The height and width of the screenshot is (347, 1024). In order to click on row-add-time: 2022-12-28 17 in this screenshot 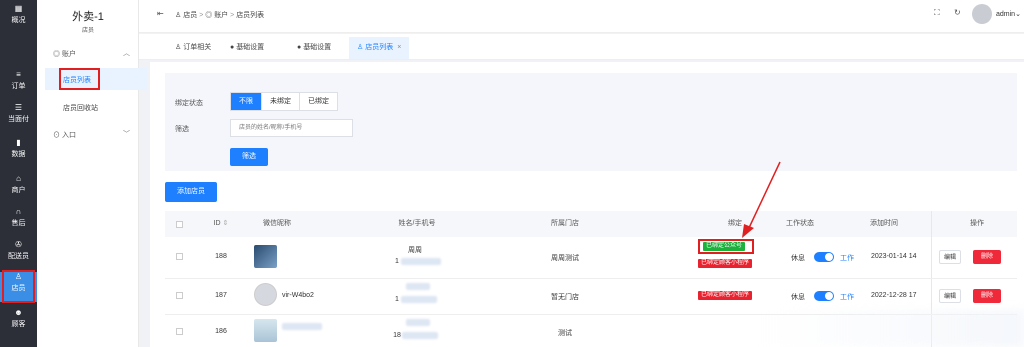, I will do `click(894, 295)`.